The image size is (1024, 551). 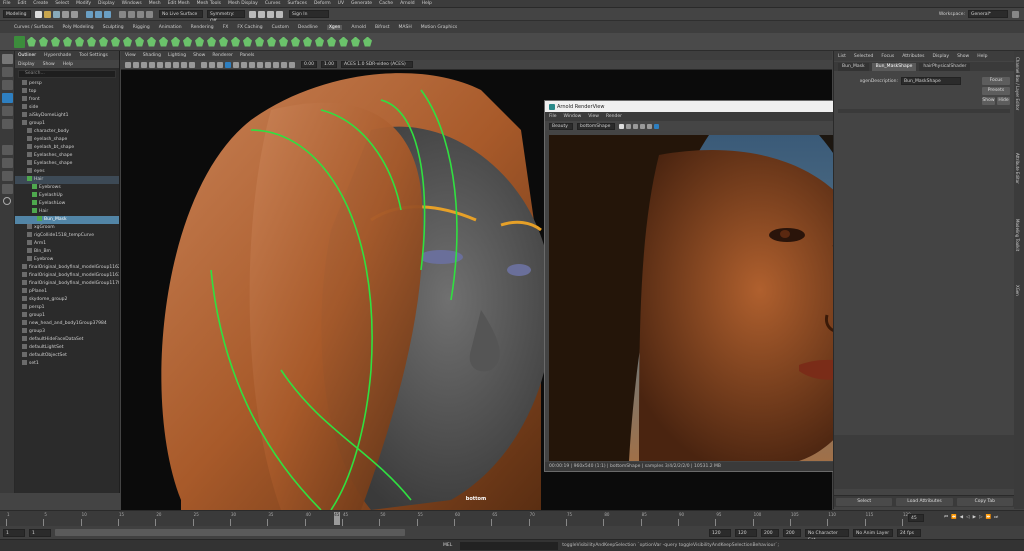 I want to click on menu-uv: UV, so click(x=341, y=3).